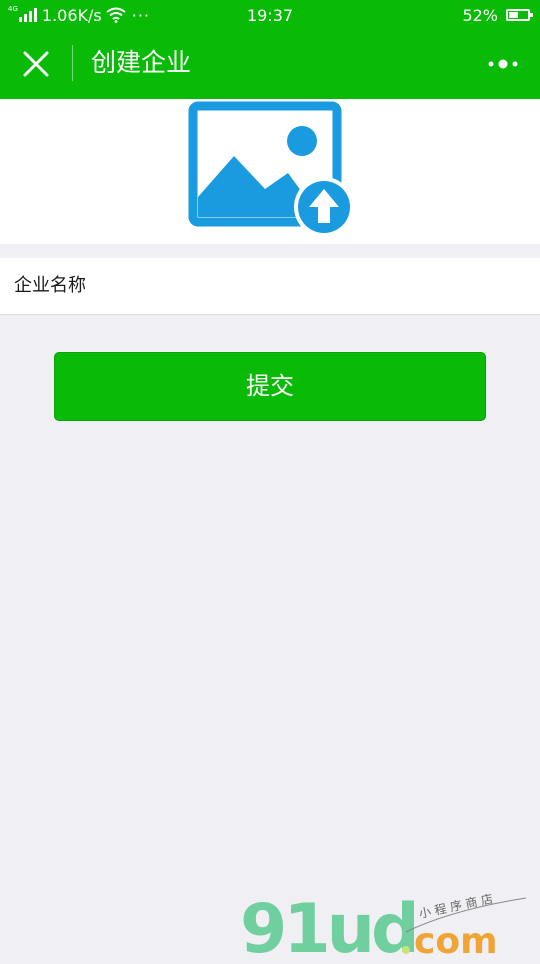  I want to click on svg-text: 91ud, so click(328, 925).